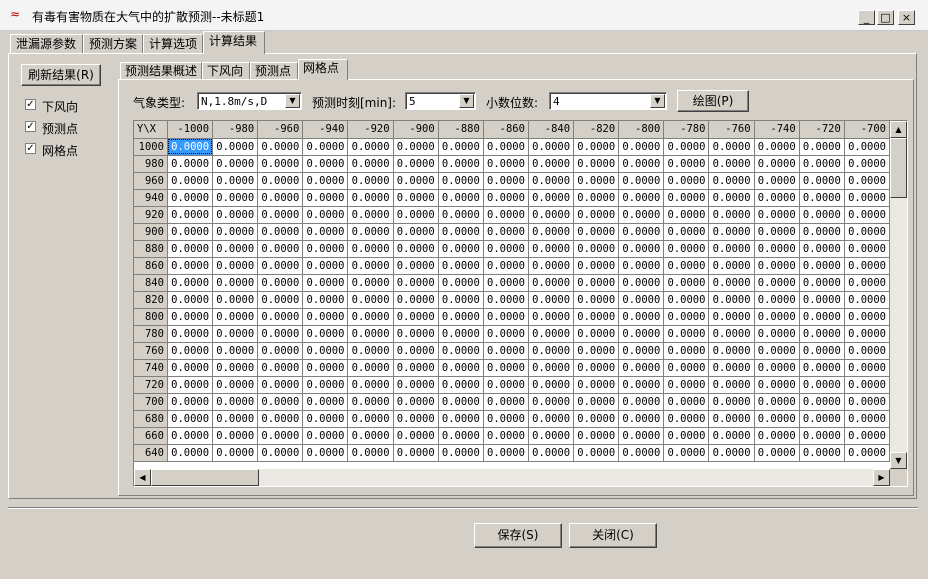  What do you see at coordinates (885, 17) in the screenshot?
I see `maximize-button: □` at bounding box center [885, 17].